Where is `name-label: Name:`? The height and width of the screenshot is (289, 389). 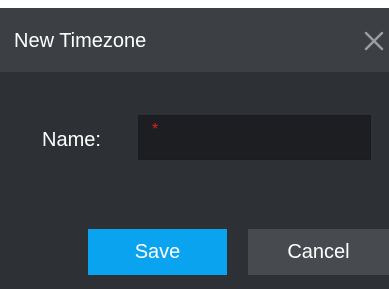 name-label: Name: is located at coordinates (71, 140).